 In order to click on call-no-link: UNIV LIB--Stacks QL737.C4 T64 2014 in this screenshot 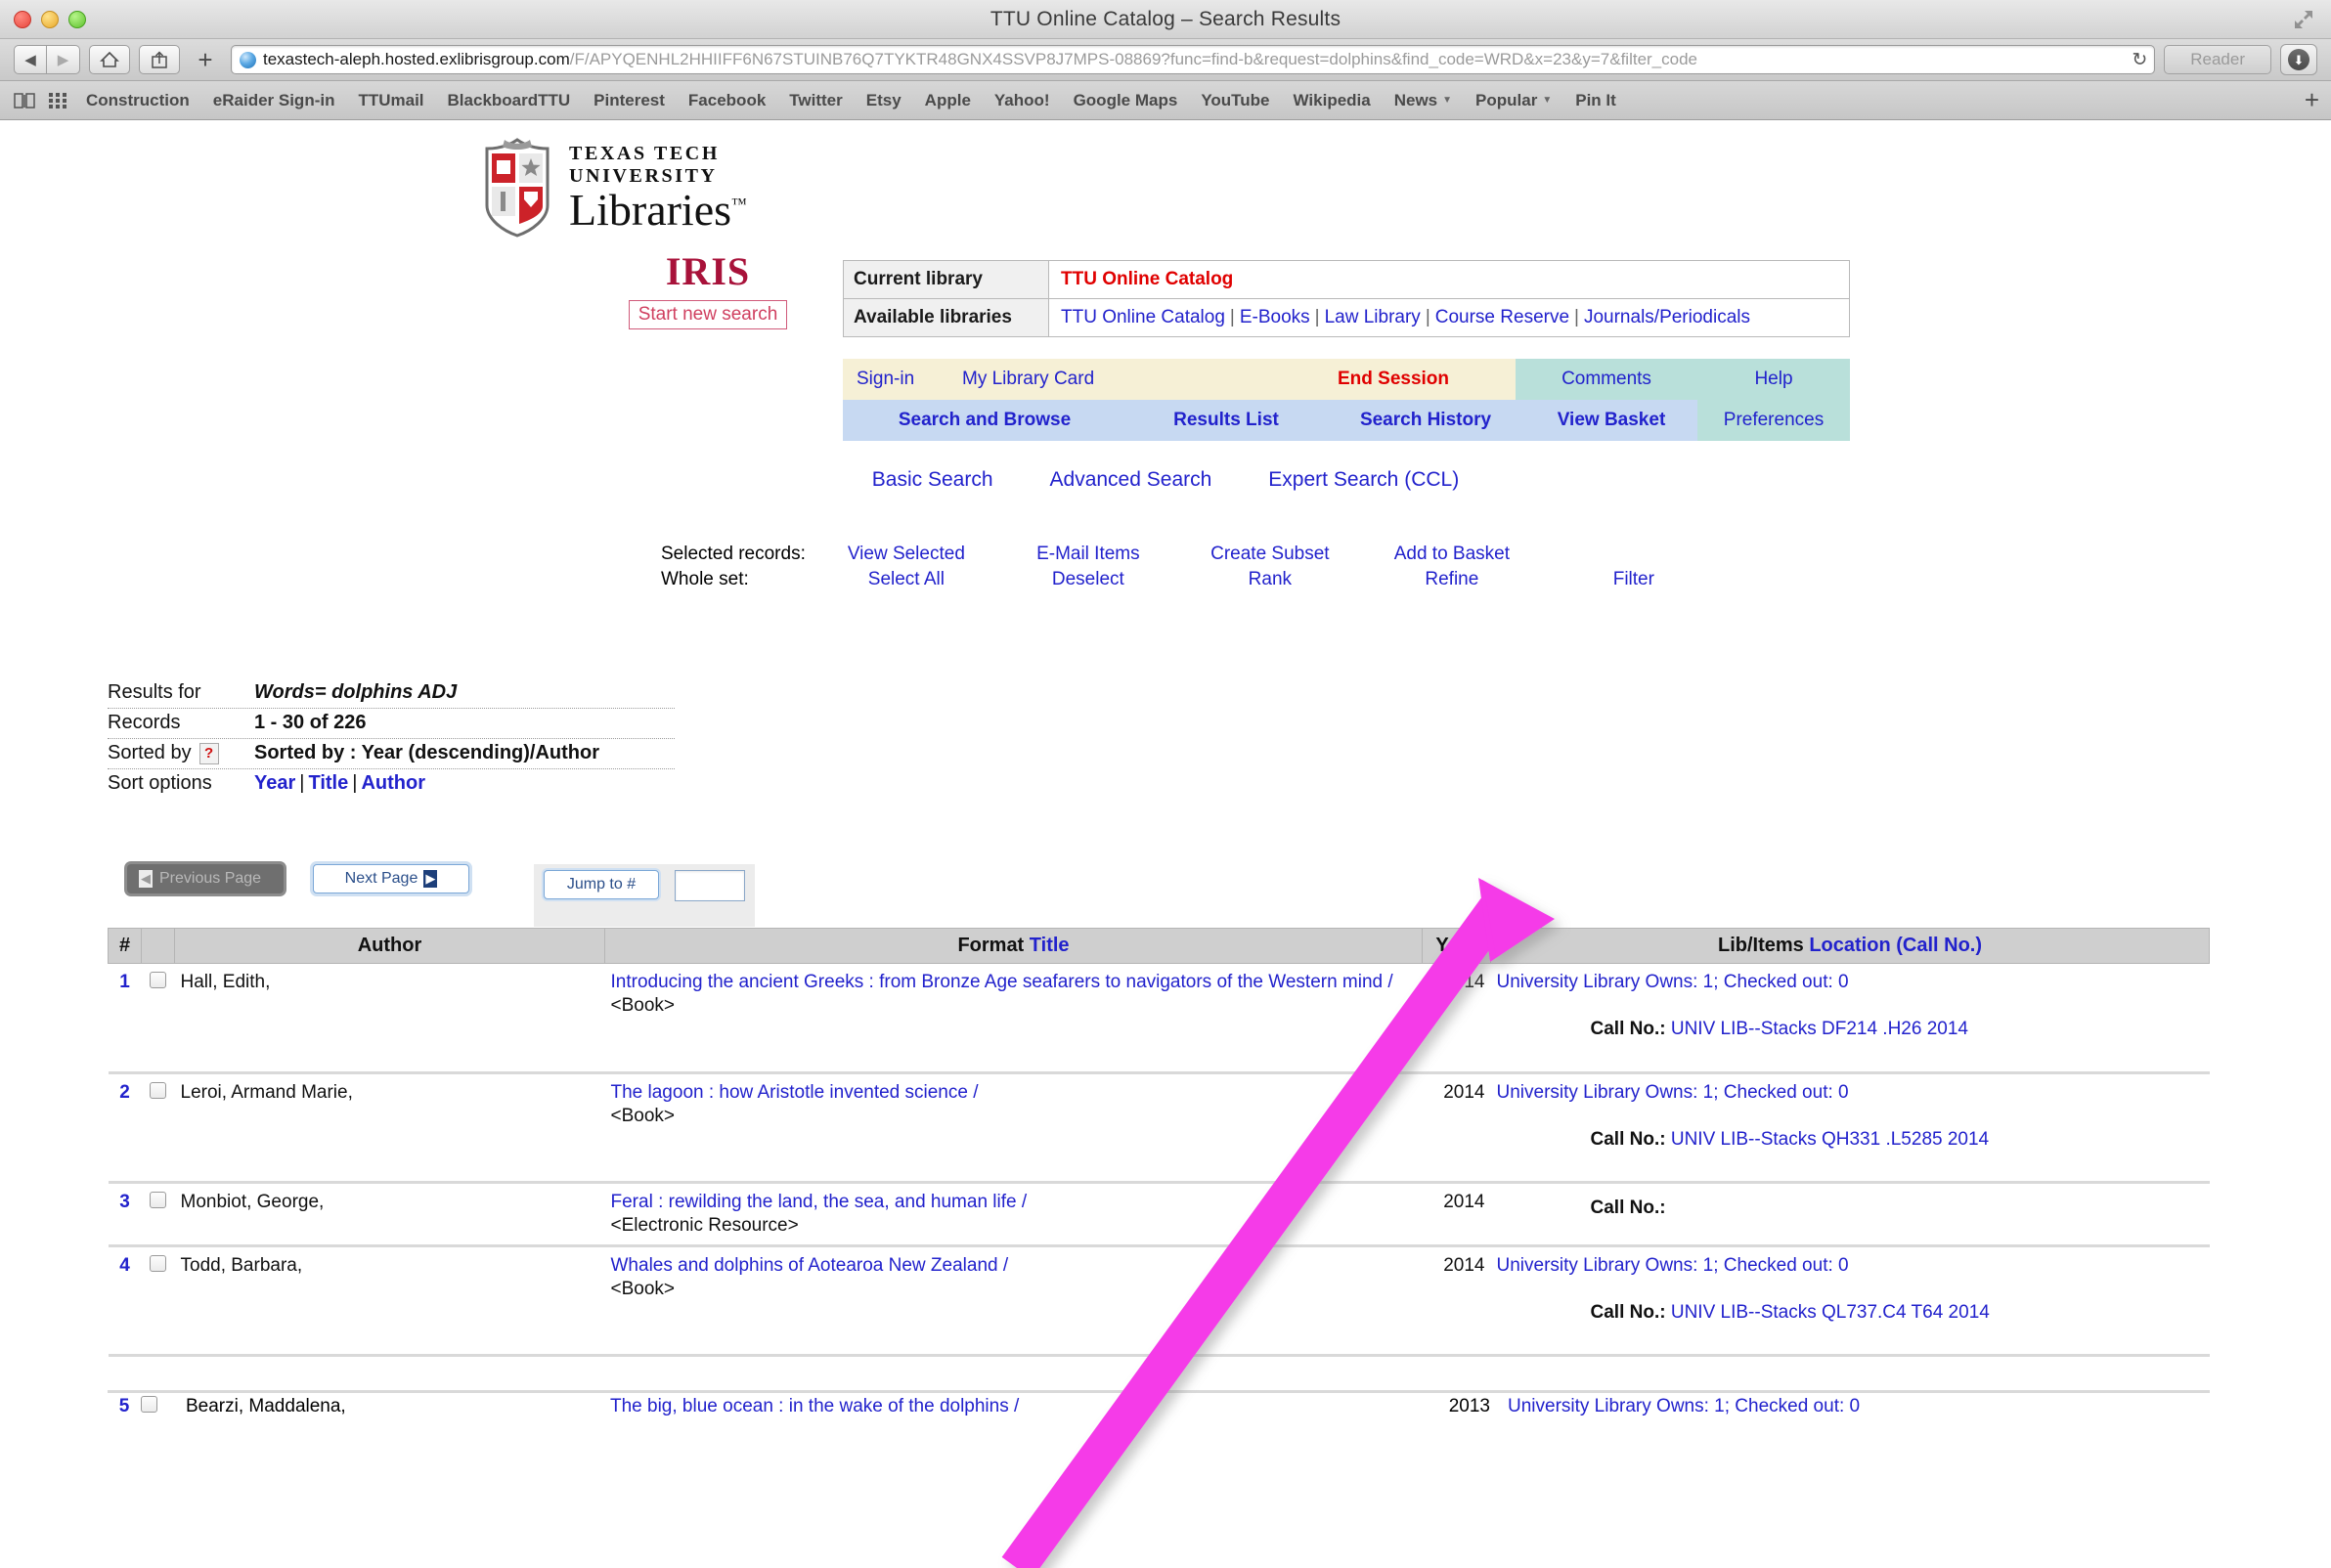, I will do `click(1831, 1312)`.